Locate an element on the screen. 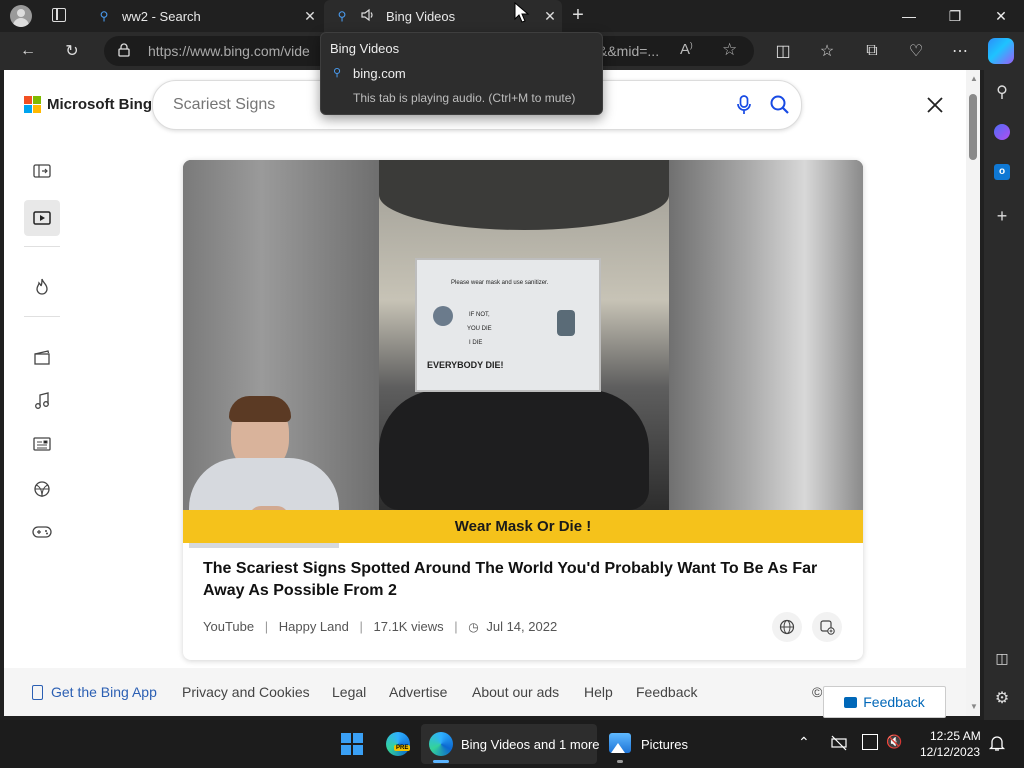 Image resolution: width=1024 pixels, height=768 pixels. start-windows-icon is located at coordinates (352, 744).